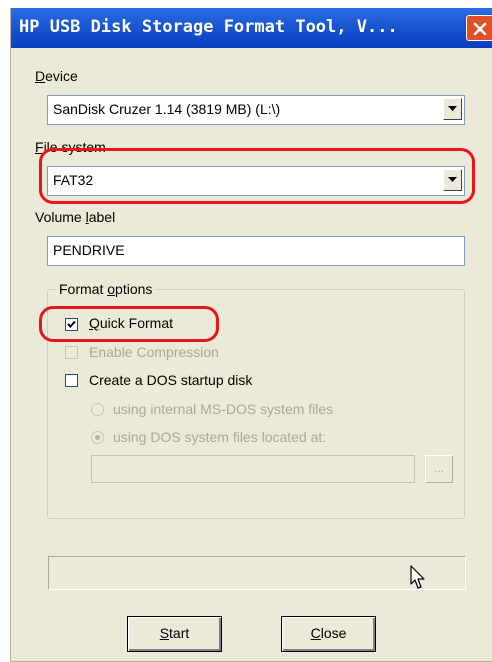 Image resolution: width=492 pixels, height=662 pixels. Describe the element at coordinates (170, 380) in the screenshot. I see `dos-startup-label: Create a DOS startup disk` at that location.